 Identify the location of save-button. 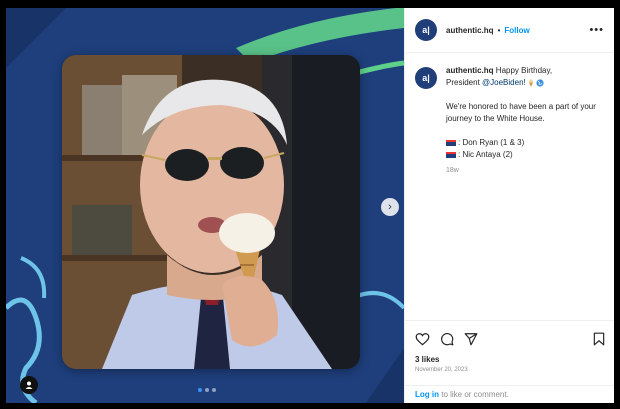
(599, 339).